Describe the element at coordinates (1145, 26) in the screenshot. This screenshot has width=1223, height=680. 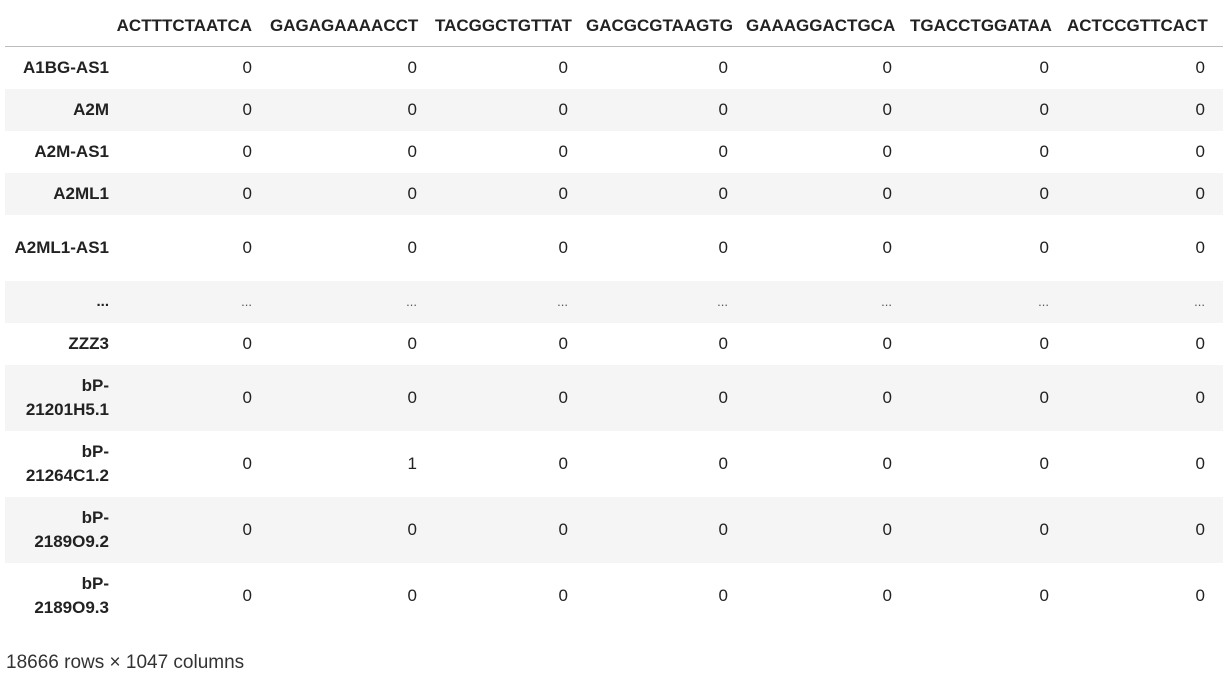
I see `column-header: ACTCCGTTCACT` at that location.